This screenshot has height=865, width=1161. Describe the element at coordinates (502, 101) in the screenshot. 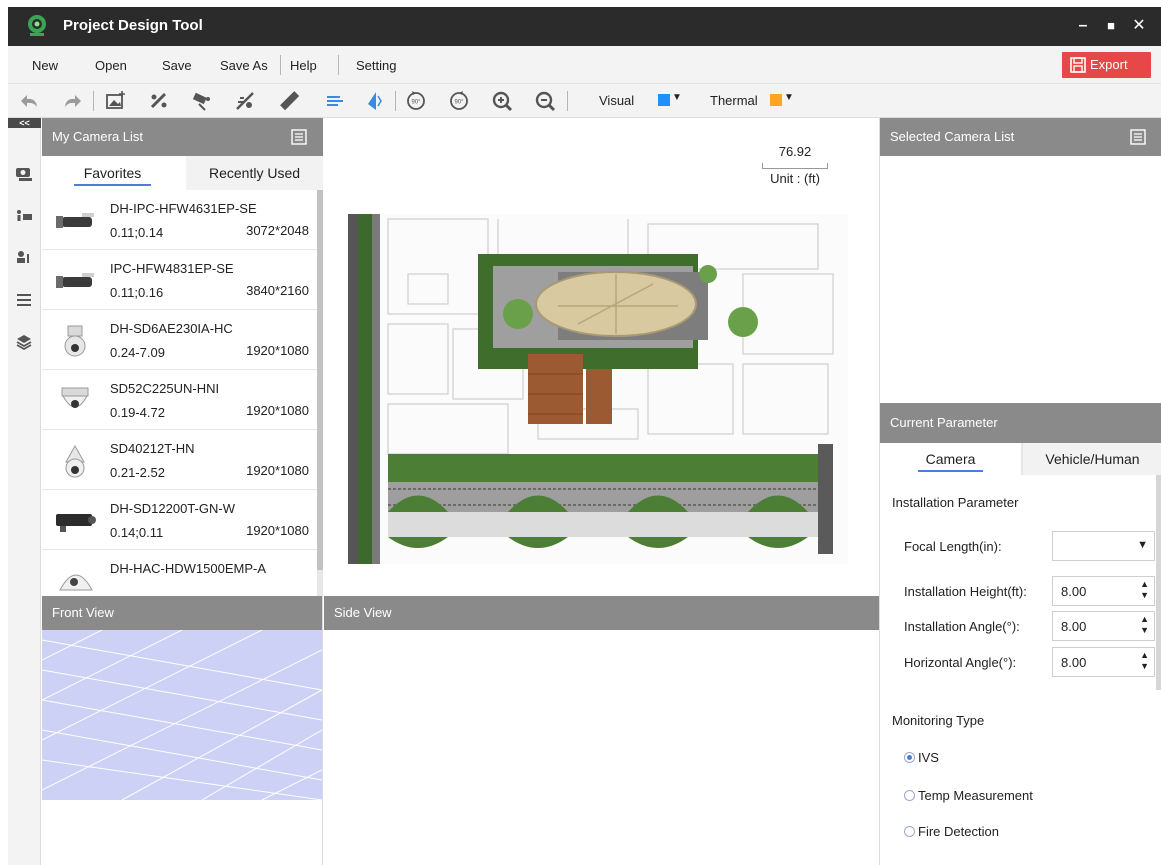

I see `zoom-in-icon` at that location.